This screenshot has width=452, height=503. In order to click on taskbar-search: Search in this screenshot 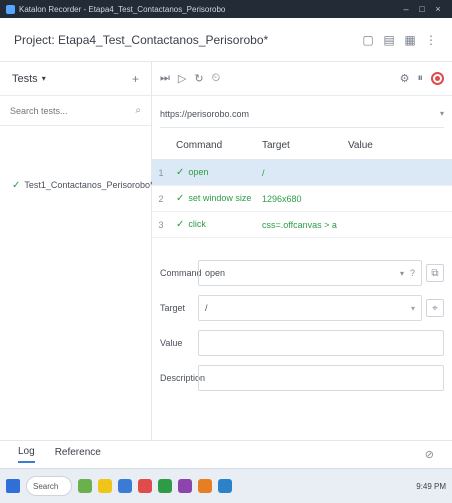, I will do `click(49, 486)`.